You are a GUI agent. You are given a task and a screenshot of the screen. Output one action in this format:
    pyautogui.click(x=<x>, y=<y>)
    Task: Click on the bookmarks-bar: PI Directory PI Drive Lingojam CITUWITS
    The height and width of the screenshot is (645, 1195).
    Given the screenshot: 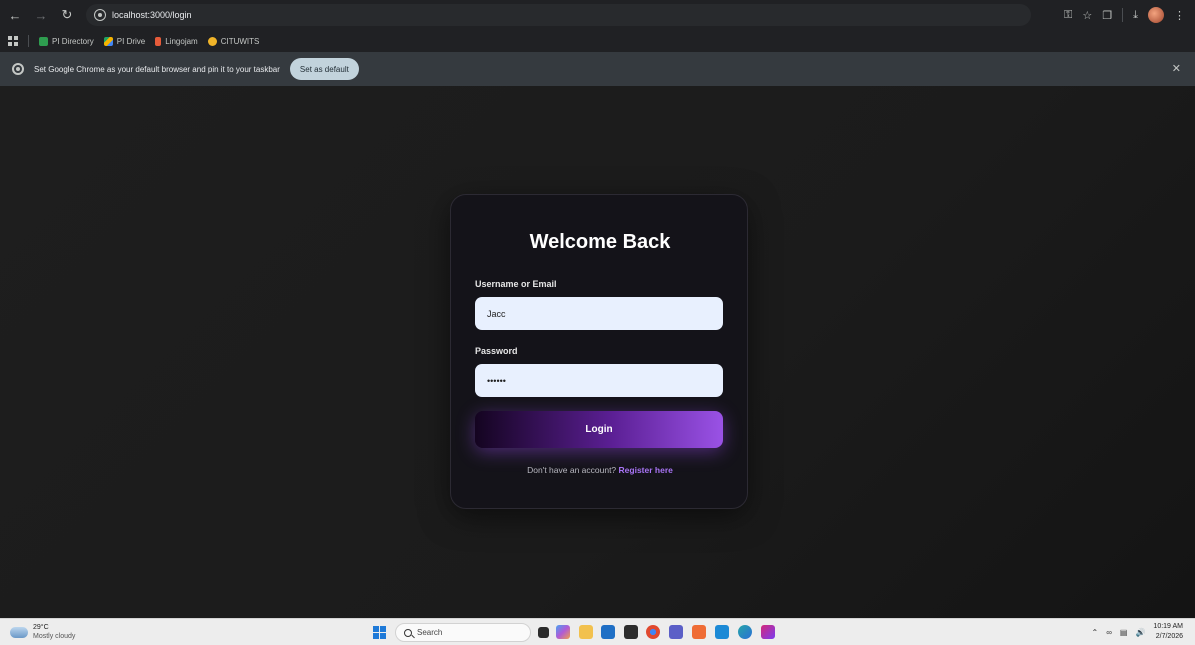 What is the action you would take?
    pyautogui.click(x=597, y=41)
    